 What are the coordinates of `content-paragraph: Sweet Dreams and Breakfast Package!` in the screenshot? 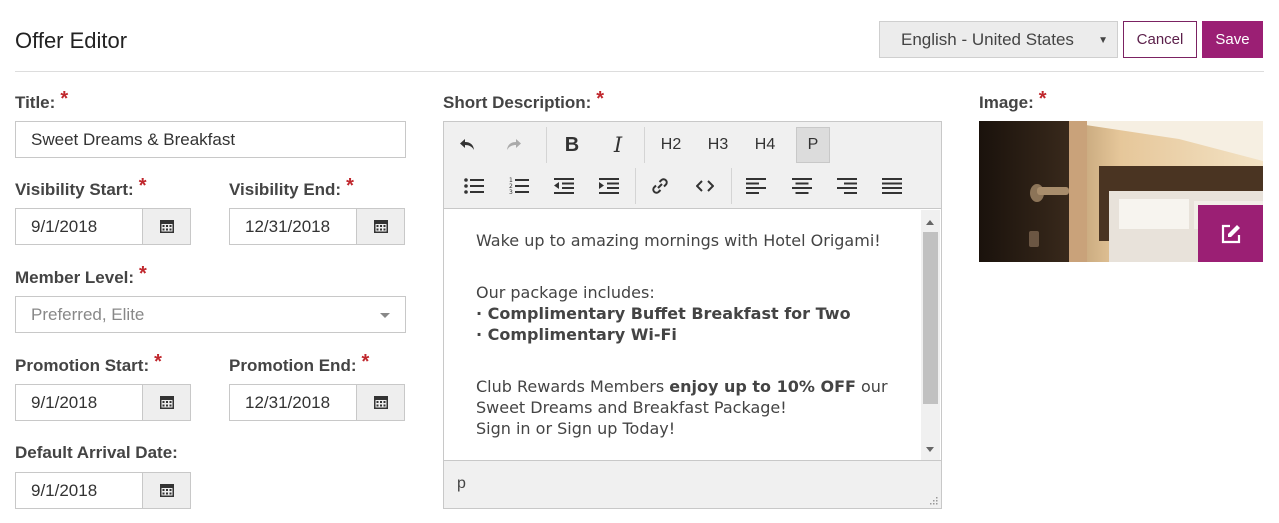 It's located at (631, 407).